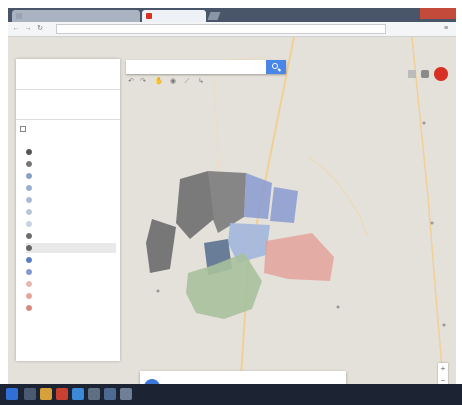 This screenshot has width=462, height=405. I want to click on os-taskbar, so click(231, 394).